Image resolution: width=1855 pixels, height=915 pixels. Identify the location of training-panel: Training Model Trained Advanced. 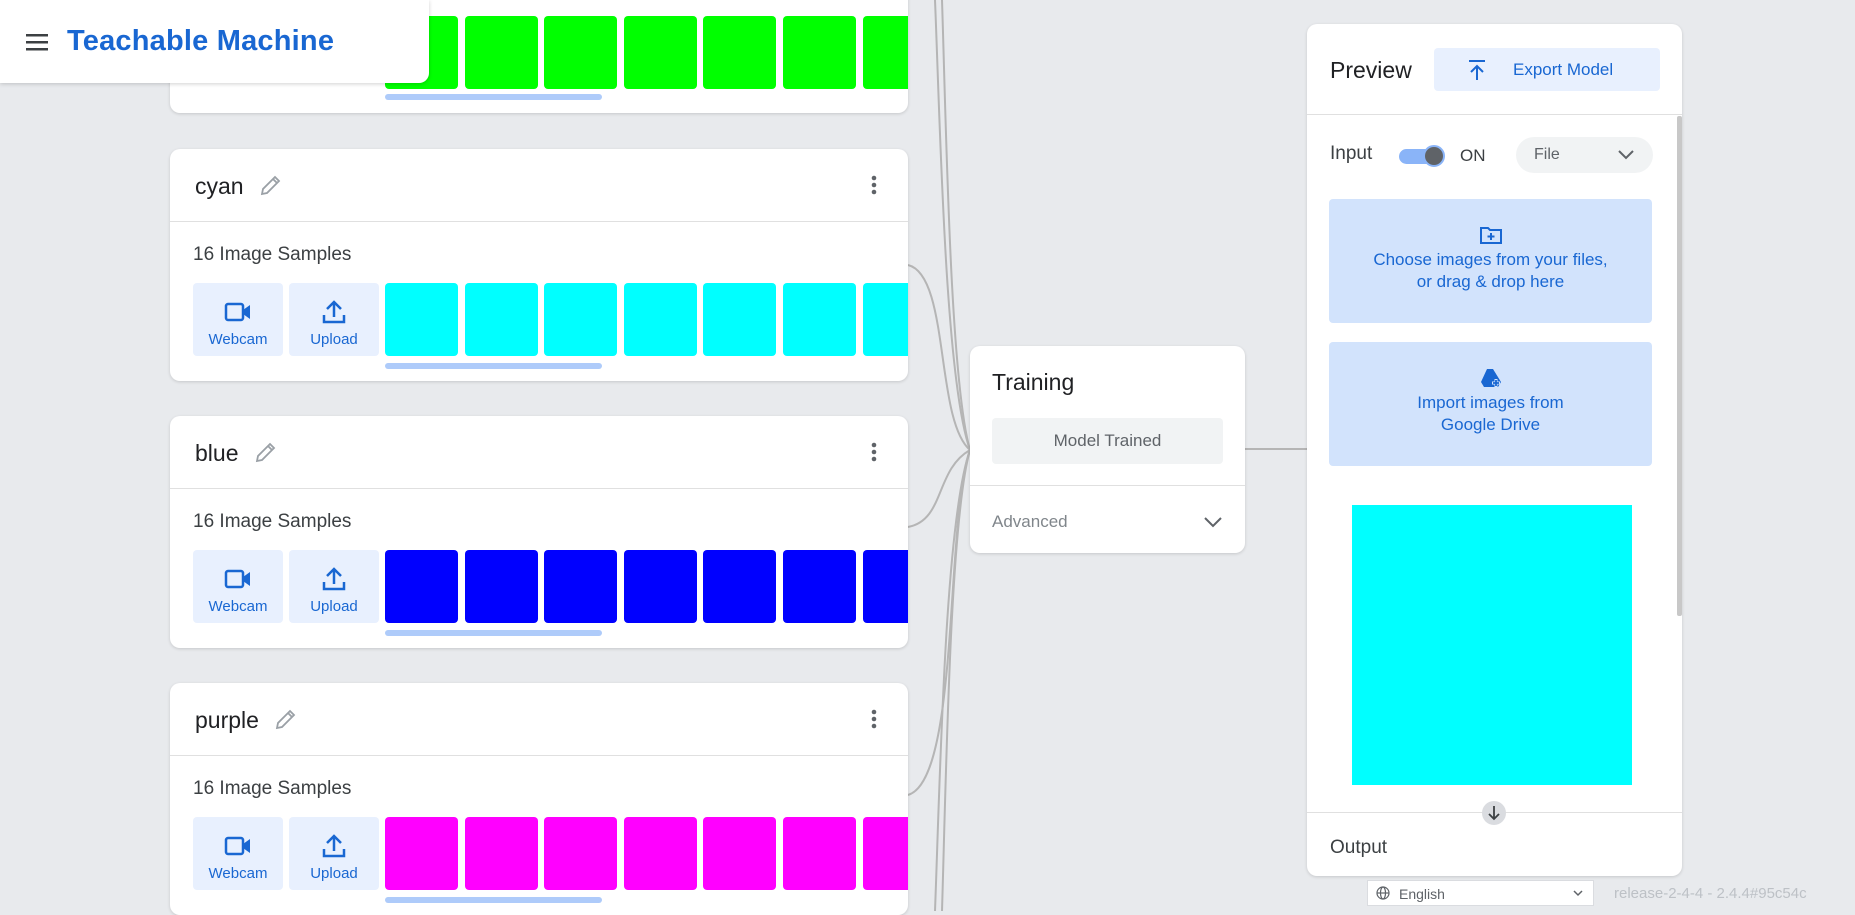
(1107, 449).